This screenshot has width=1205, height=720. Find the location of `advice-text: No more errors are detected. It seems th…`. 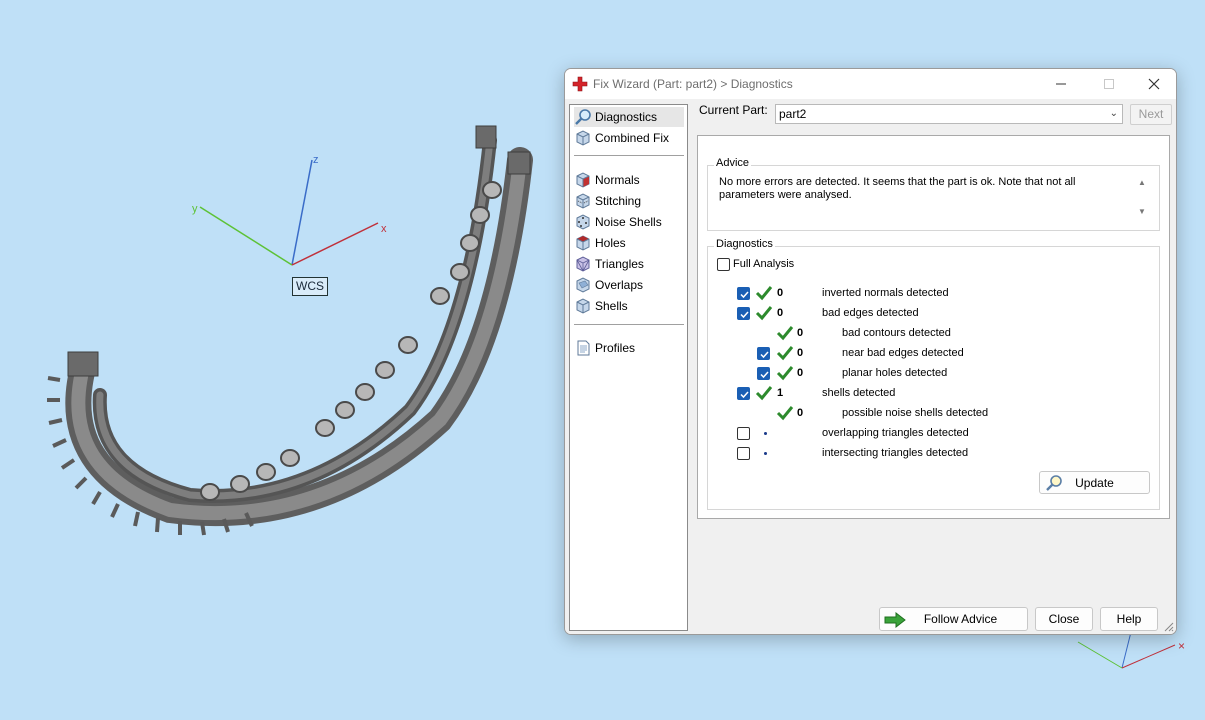

advice-text: No more errors are detected. It seems th… is located at coordinates (897, 188).